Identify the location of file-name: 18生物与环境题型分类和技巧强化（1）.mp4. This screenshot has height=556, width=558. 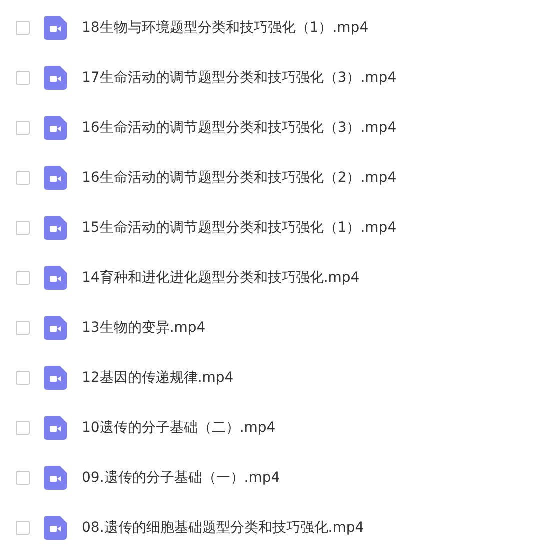
(225, 28).